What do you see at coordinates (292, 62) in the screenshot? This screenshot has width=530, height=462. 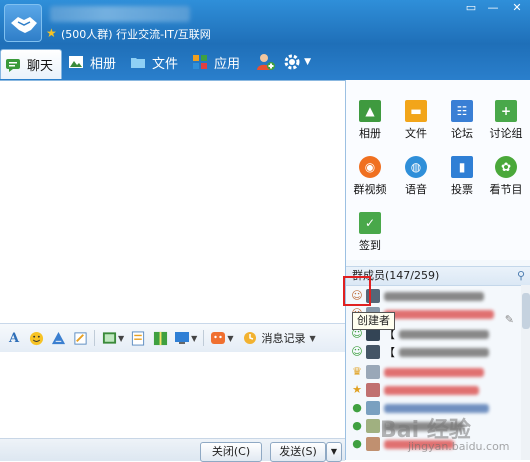 I see `gear-icon` at bounding box center [292, 62].